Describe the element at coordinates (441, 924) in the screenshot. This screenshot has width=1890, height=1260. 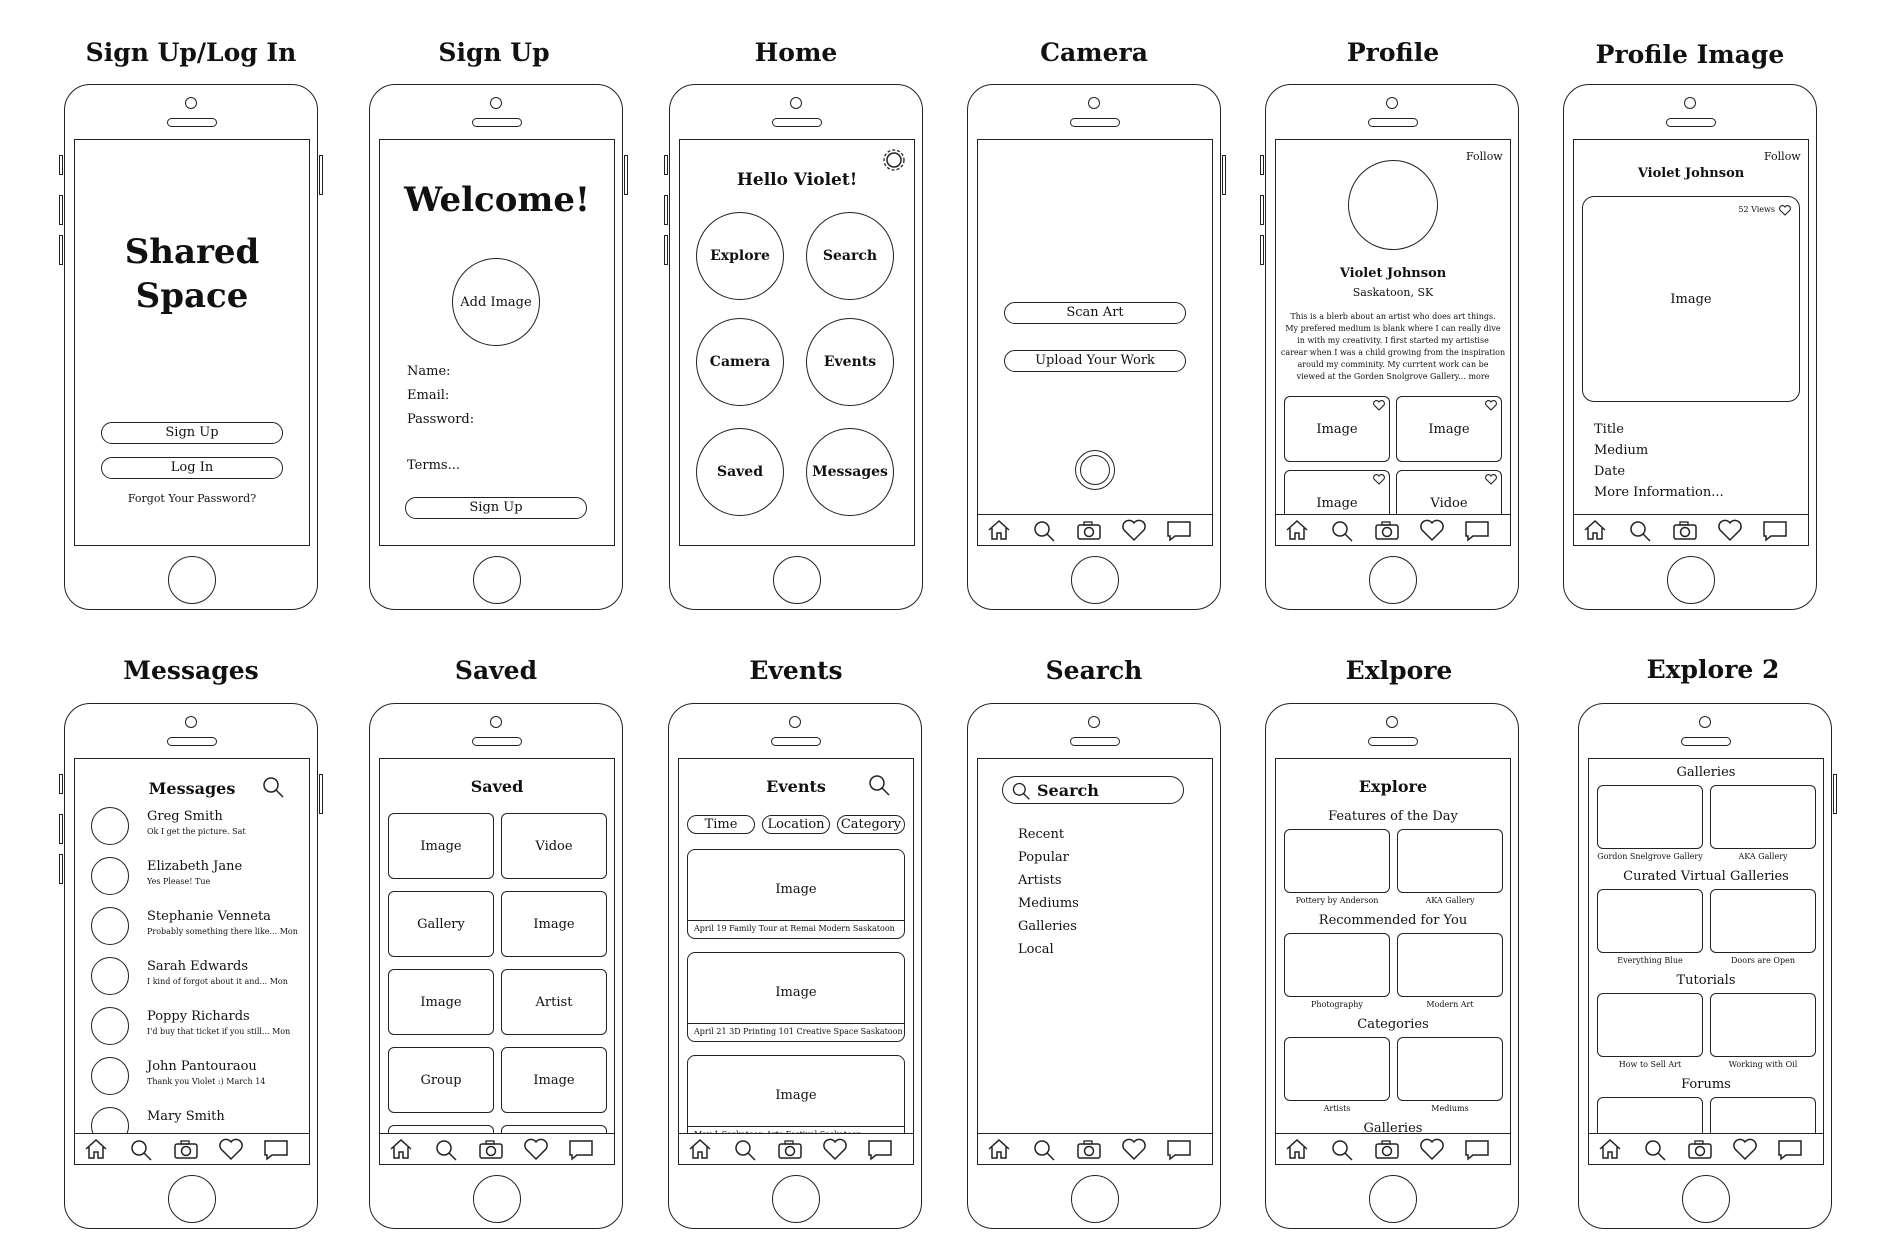
I see `saved-tile: Gallery` at that location.